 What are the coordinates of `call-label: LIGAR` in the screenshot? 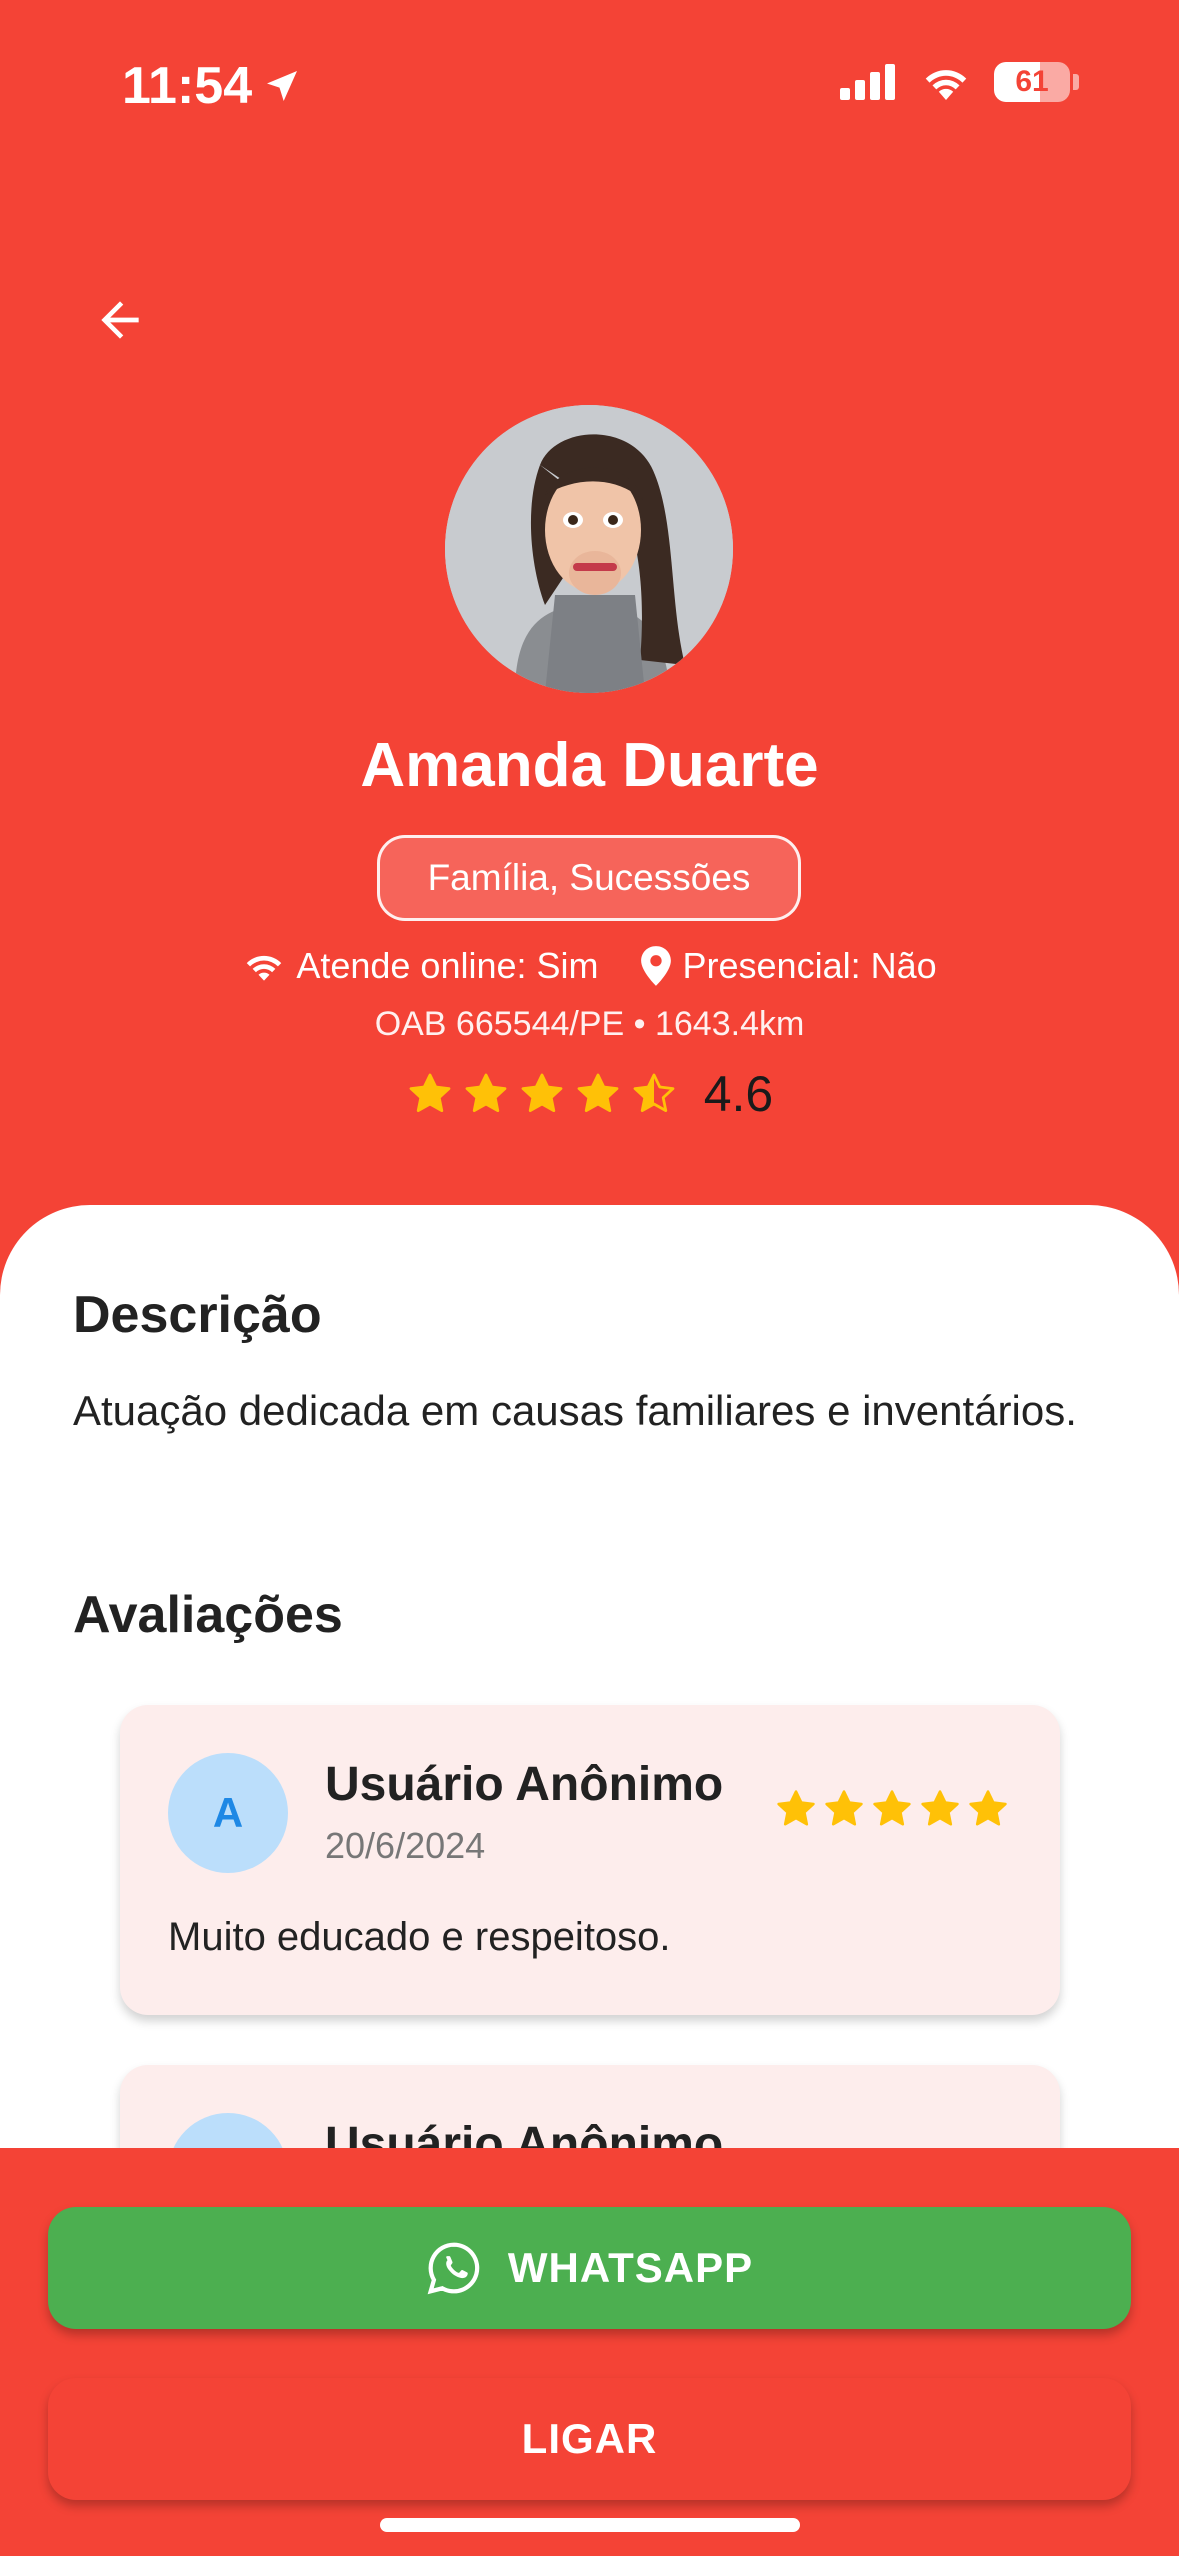 It's located at (589, 2438).